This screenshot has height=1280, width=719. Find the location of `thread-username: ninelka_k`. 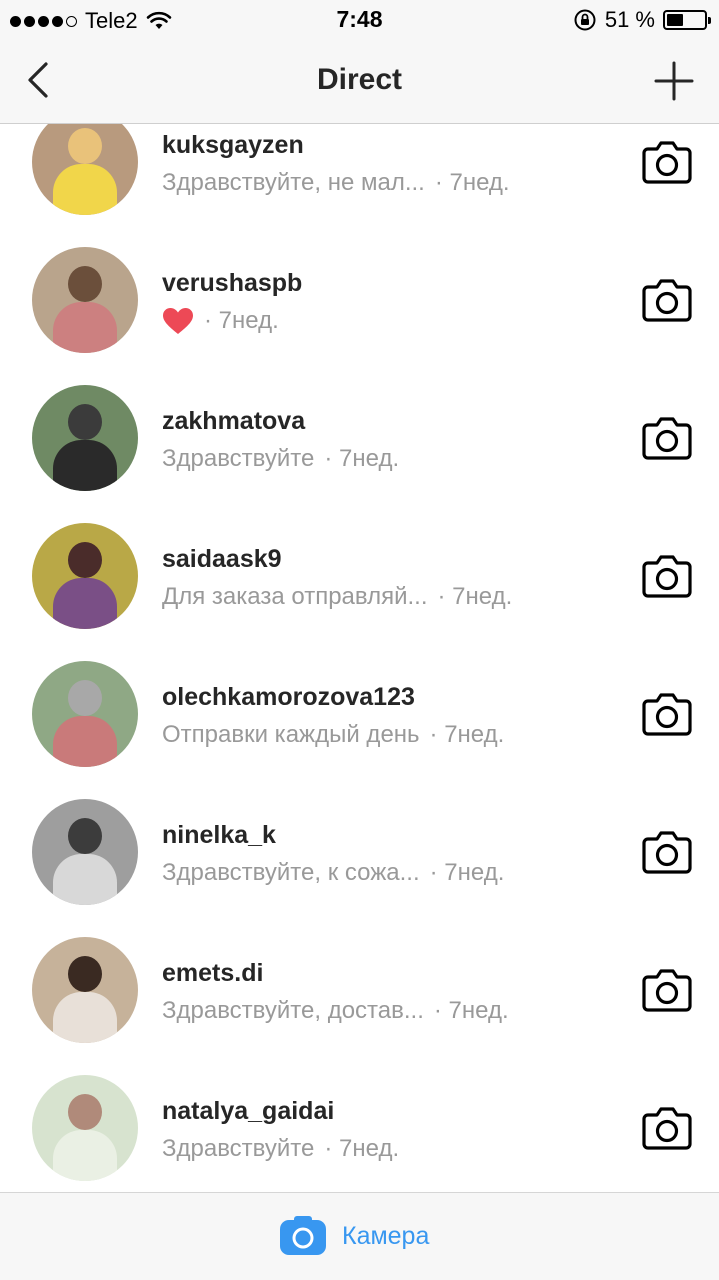

thread-username: ninelka_k is located at coordinates (219, 835).